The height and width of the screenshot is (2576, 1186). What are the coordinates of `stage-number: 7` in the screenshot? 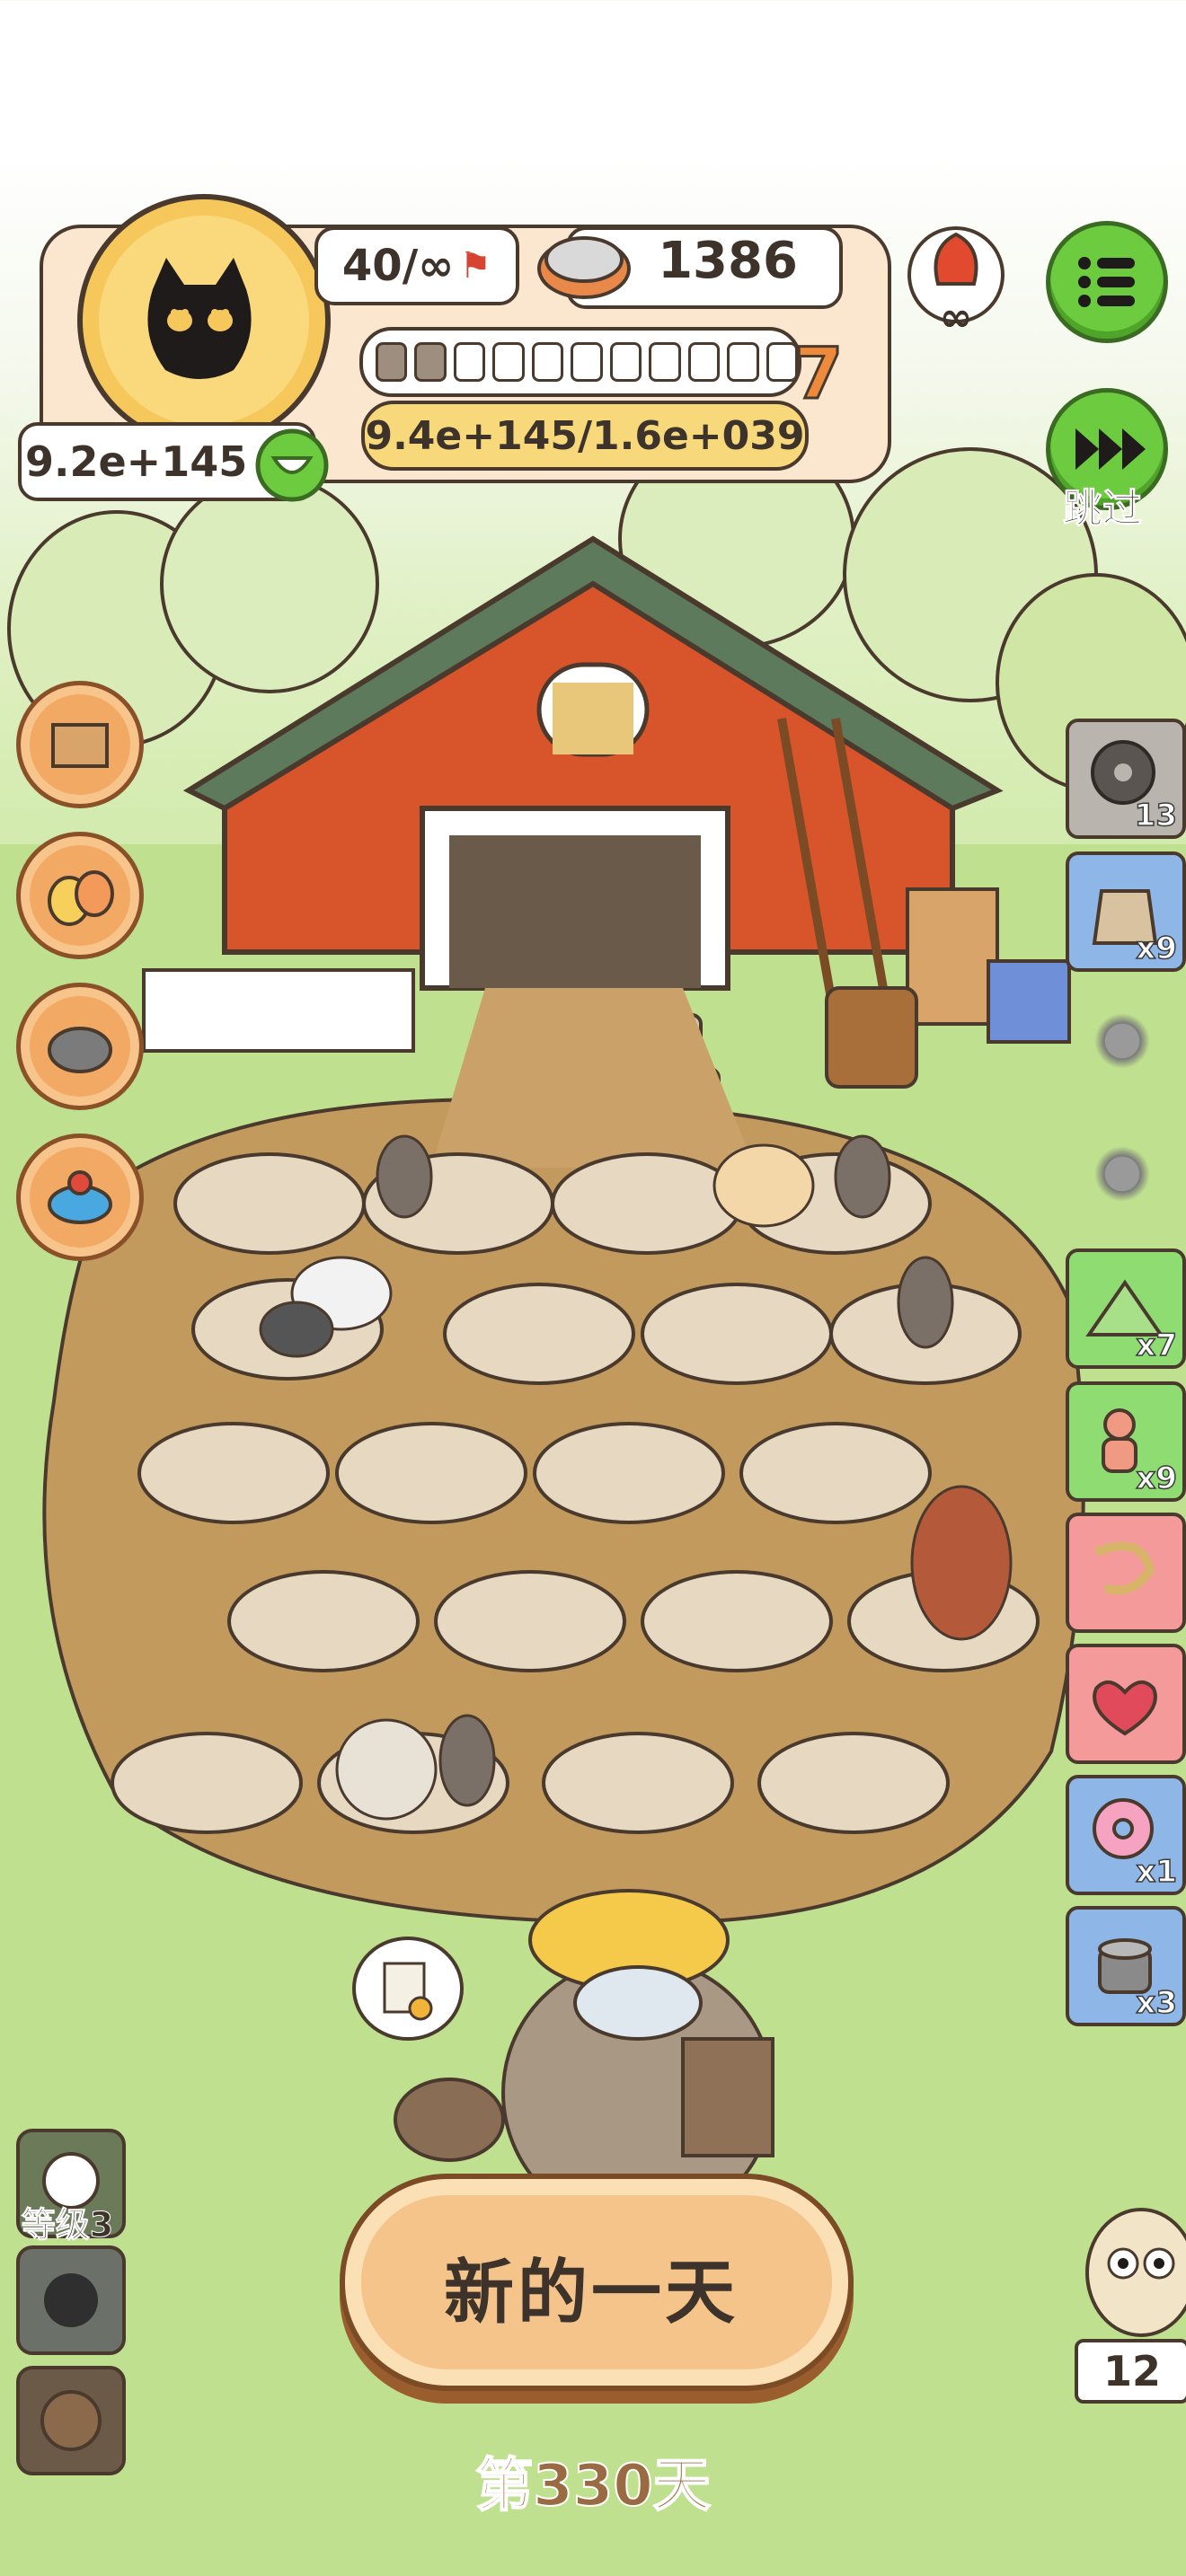 It's located at (819, 375).